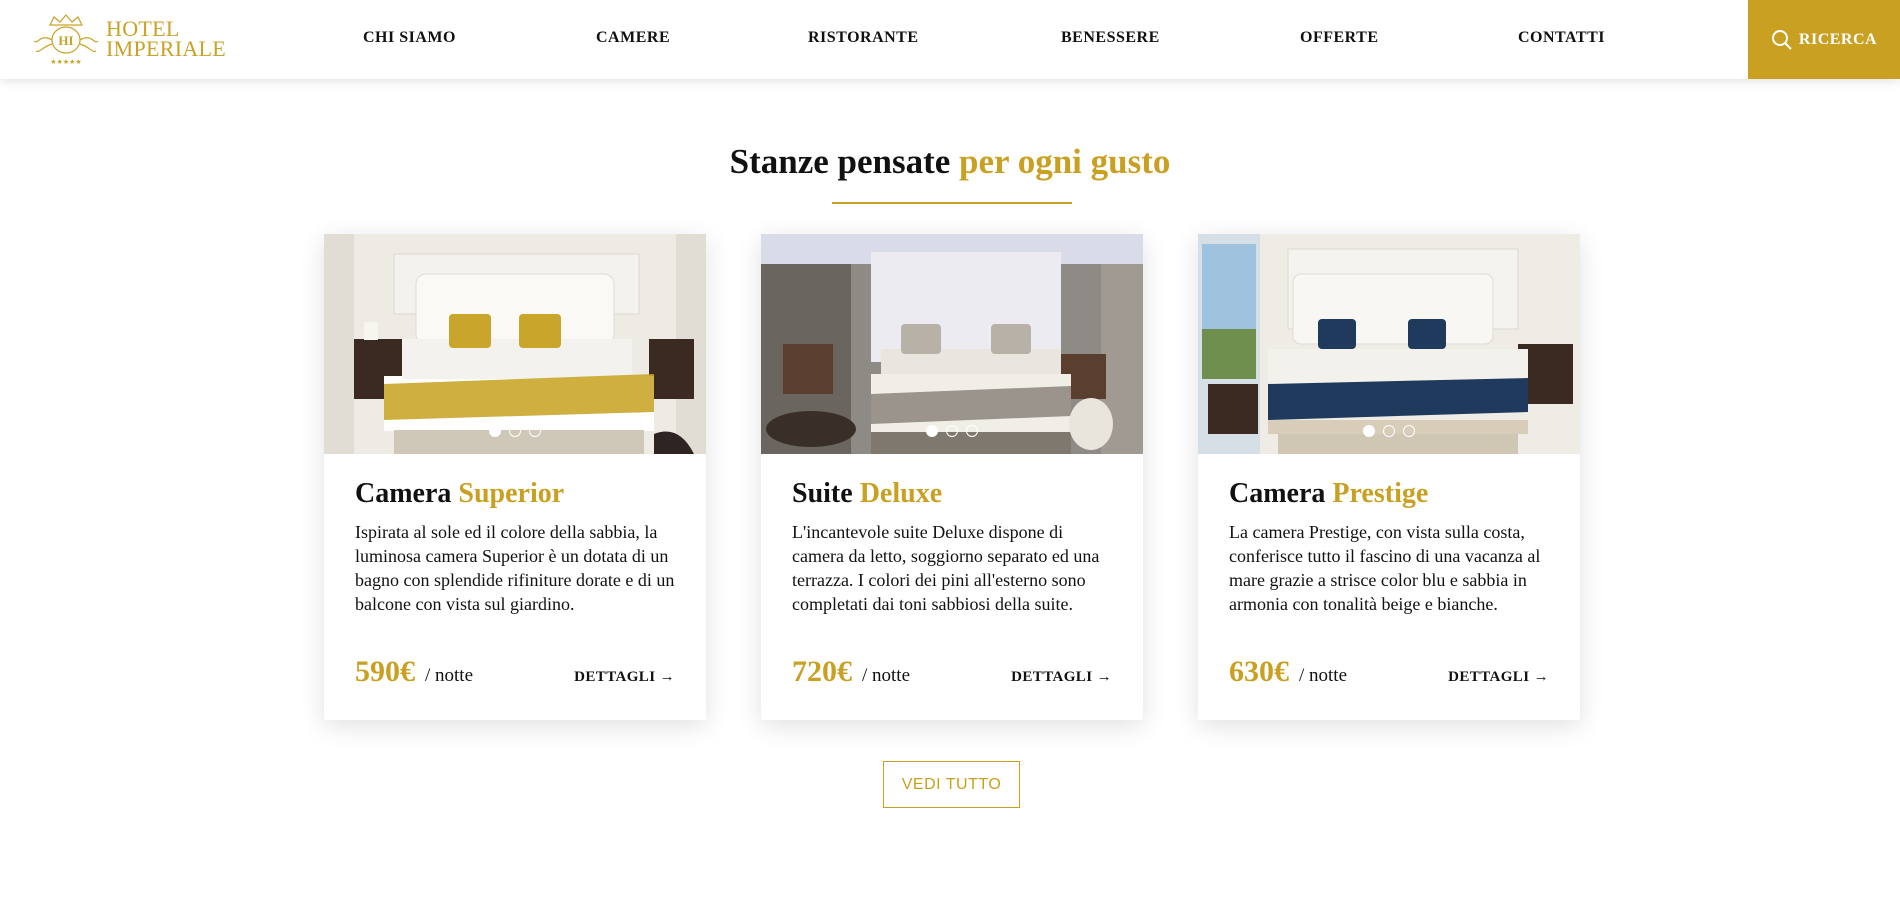  I want to click on room-title: Suite Deluxe, so click(952, 494).